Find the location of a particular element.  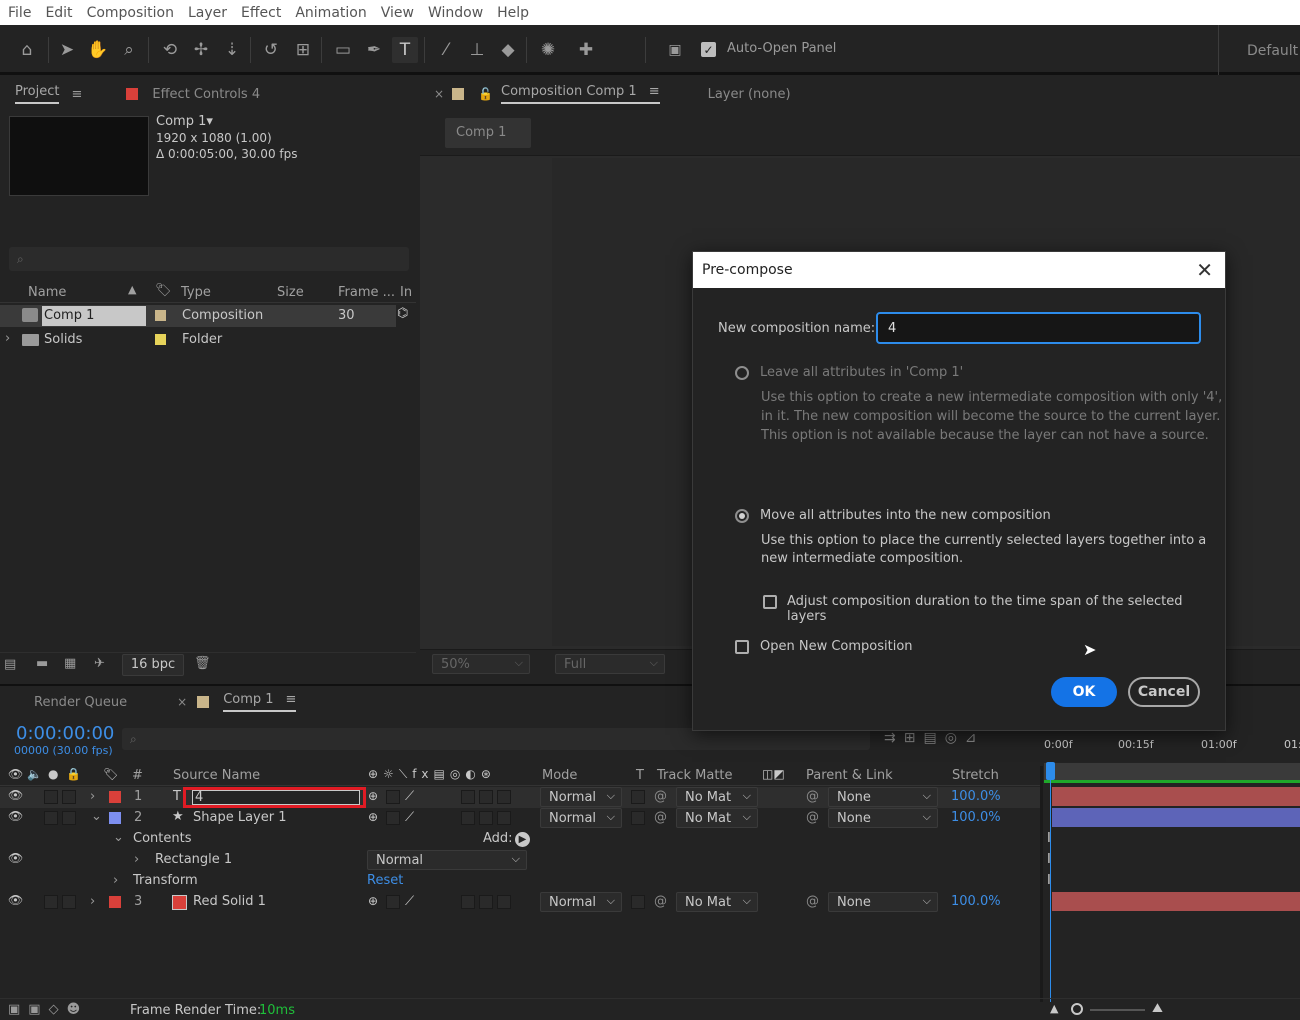

roto-brush-tool-icon: ✺ is located at coordinates (548, 50).